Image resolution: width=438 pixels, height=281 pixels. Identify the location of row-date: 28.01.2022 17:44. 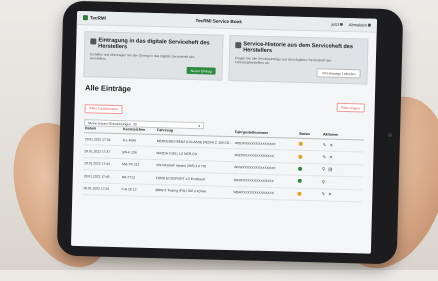
(102, 164).